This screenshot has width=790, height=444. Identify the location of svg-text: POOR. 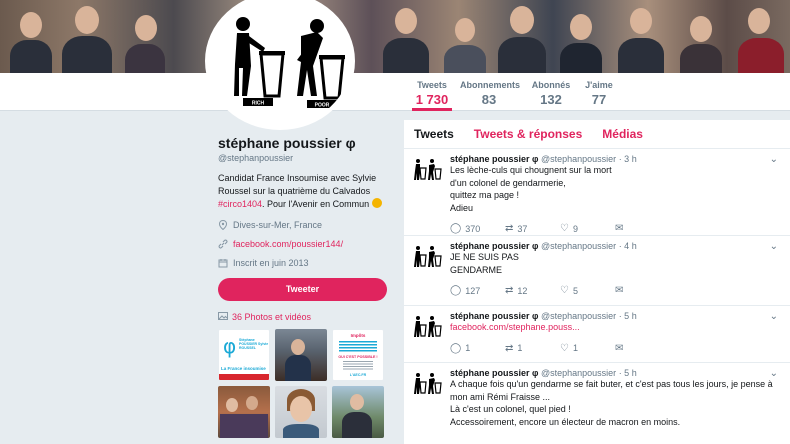
(322, 106).